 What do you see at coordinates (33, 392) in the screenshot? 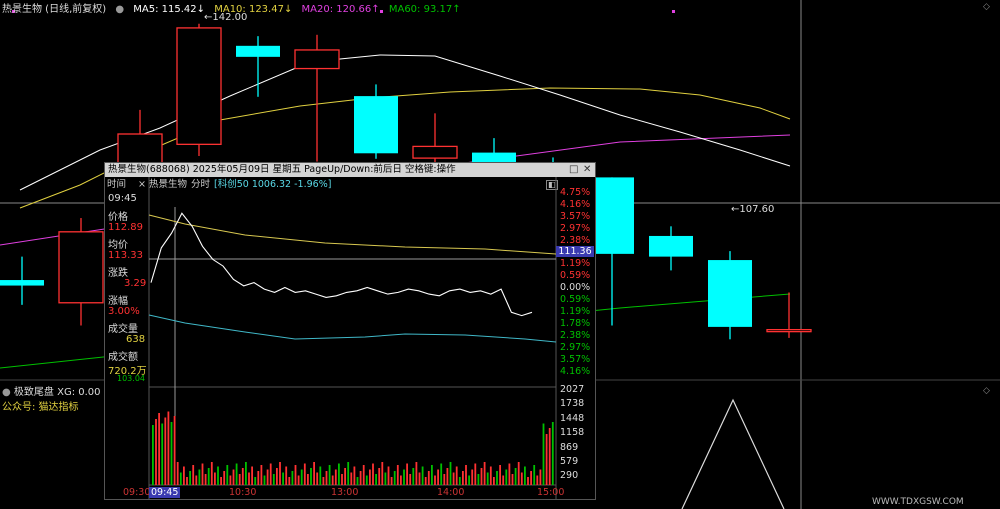
I see `indicator-name: 极致尾盘` at bounding box center [33, 392].